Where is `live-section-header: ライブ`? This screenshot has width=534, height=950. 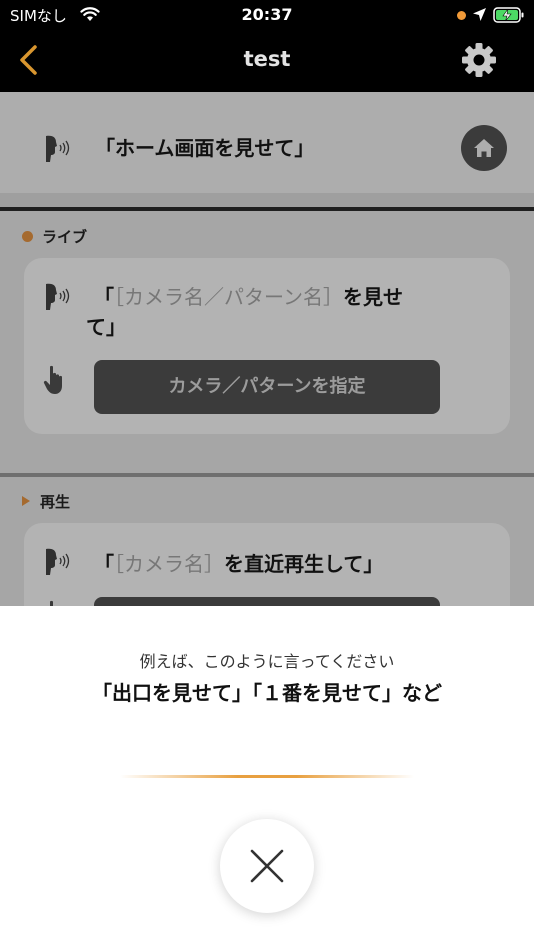
live-section-header: ライブ is located at coordinates (54, 236).